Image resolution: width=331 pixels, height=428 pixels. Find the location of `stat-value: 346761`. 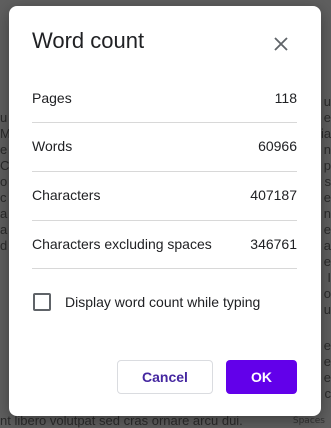

stat-value: 346761 is located at coordinates (273, 244).